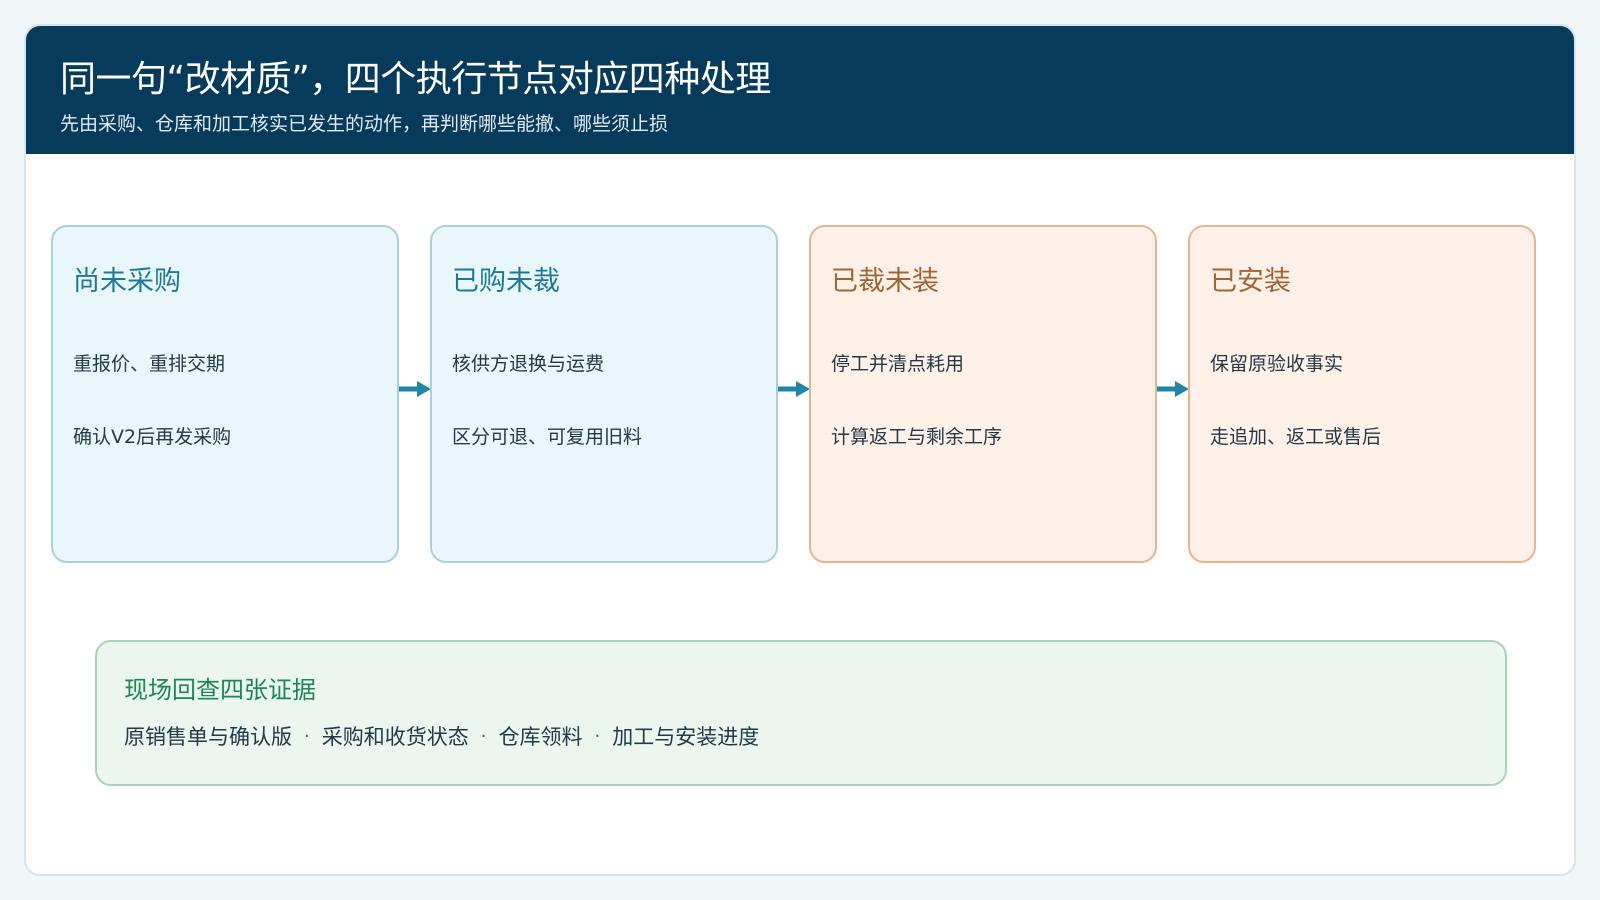  I want to click on stage-title: 已安装, so click(1250, 281).